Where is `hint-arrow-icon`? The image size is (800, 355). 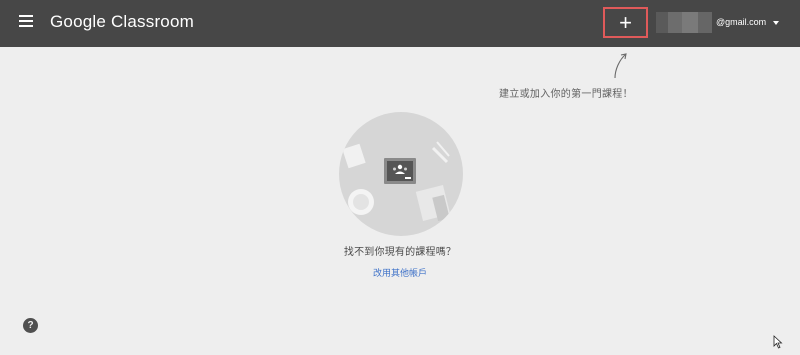
hint-arrow-icon is located at coordinates (620, 66).